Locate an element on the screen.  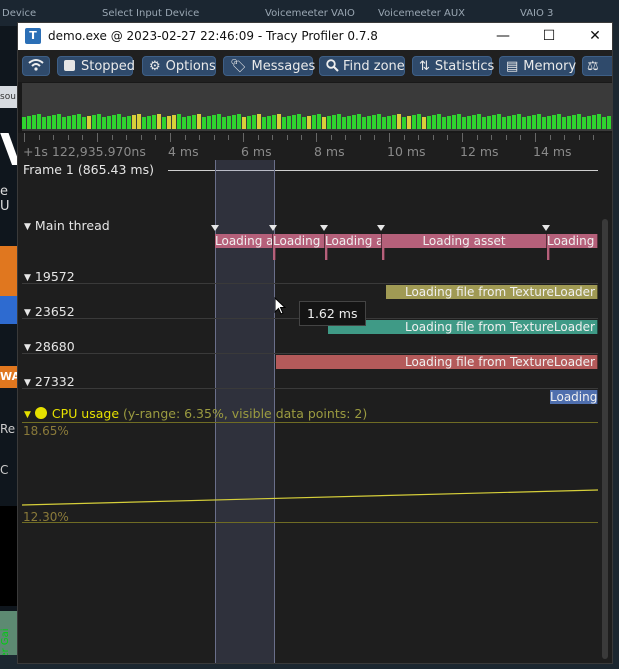
find-zone-button: Find zone is located at coordinates (362, 66).